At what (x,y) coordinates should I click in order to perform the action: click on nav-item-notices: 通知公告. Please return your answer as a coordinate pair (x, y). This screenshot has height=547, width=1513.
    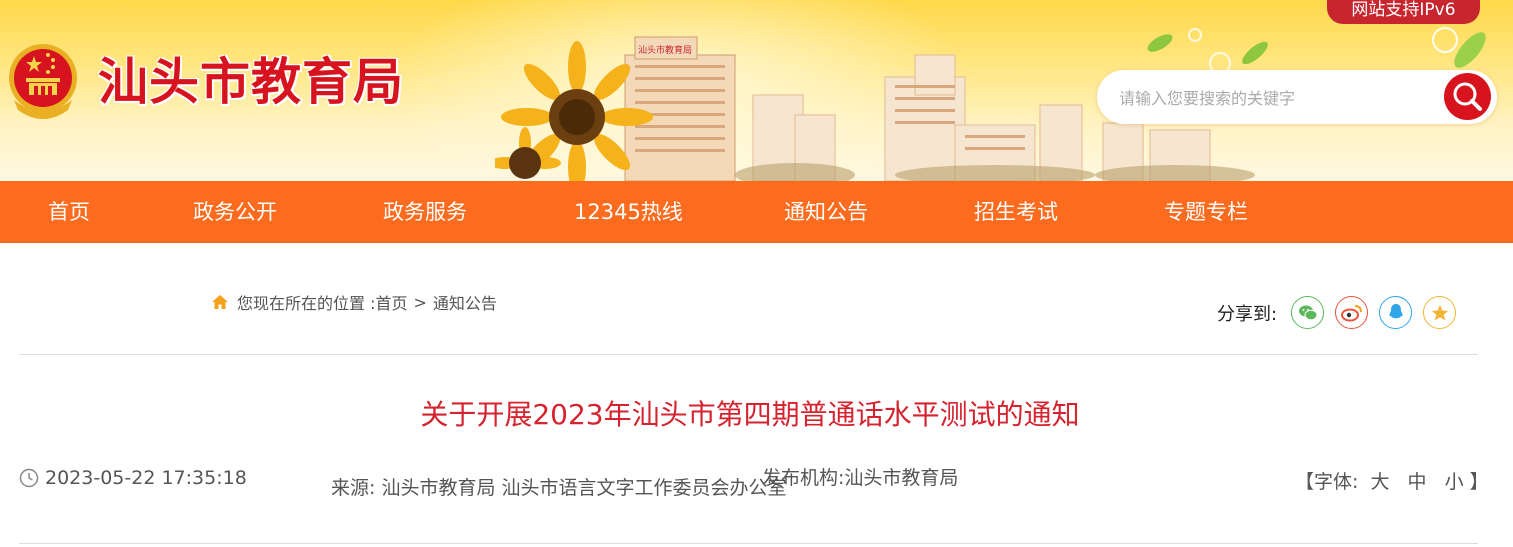
    Looking at the image, I should click on (826, 212).